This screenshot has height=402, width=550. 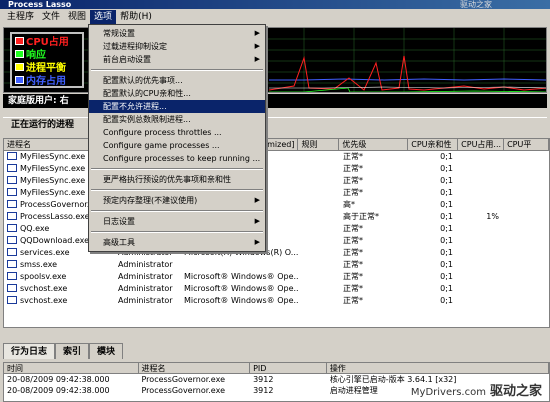 I want to click on log-time-cell: 20-08/2009 09:42:38.000, so click(x=58, y=390).